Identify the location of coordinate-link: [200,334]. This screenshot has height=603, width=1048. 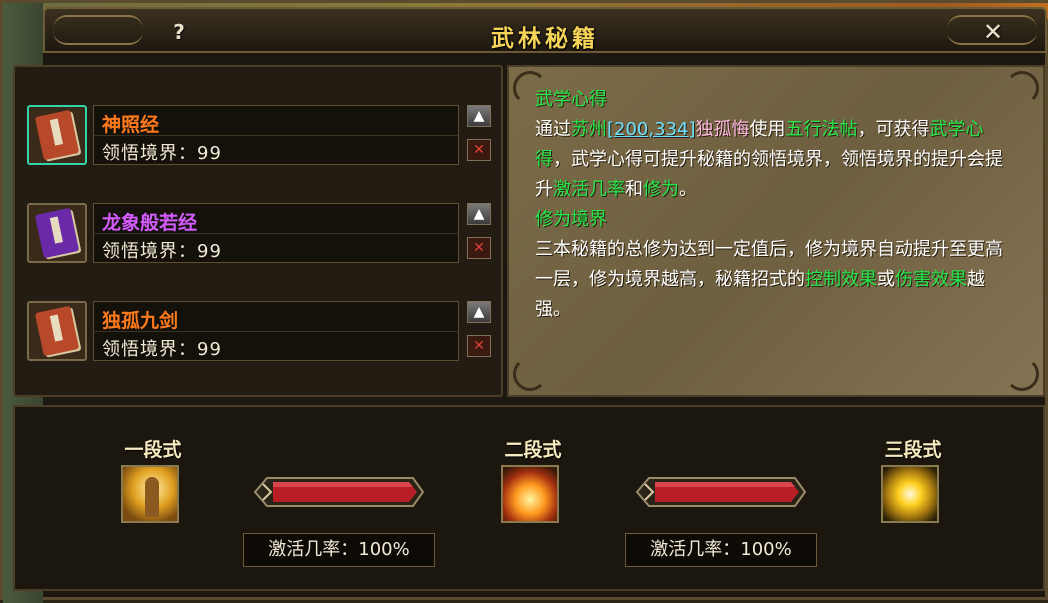
(651, 129).